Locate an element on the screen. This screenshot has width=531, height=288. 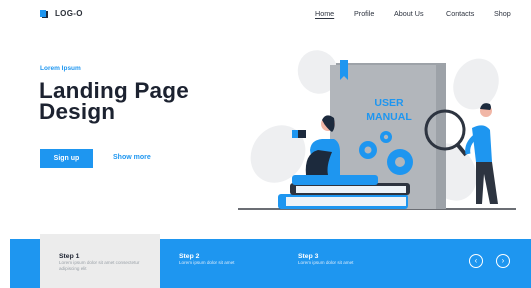
hero-eyebrow: Lorem Ipsum is located at coordinates (60, 68).